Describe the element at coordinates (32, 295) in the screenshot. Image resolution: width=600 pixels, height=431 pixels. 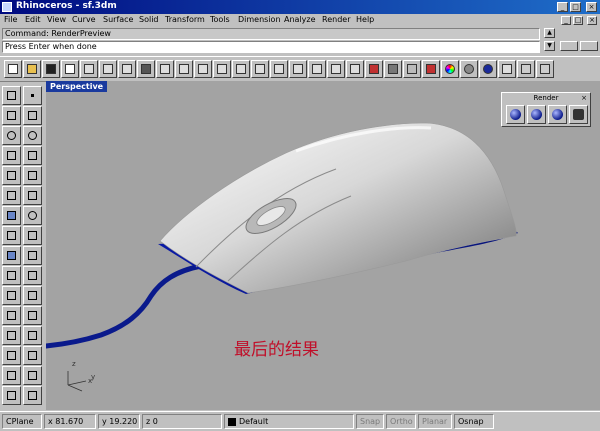
I see `split-icon` at that location.